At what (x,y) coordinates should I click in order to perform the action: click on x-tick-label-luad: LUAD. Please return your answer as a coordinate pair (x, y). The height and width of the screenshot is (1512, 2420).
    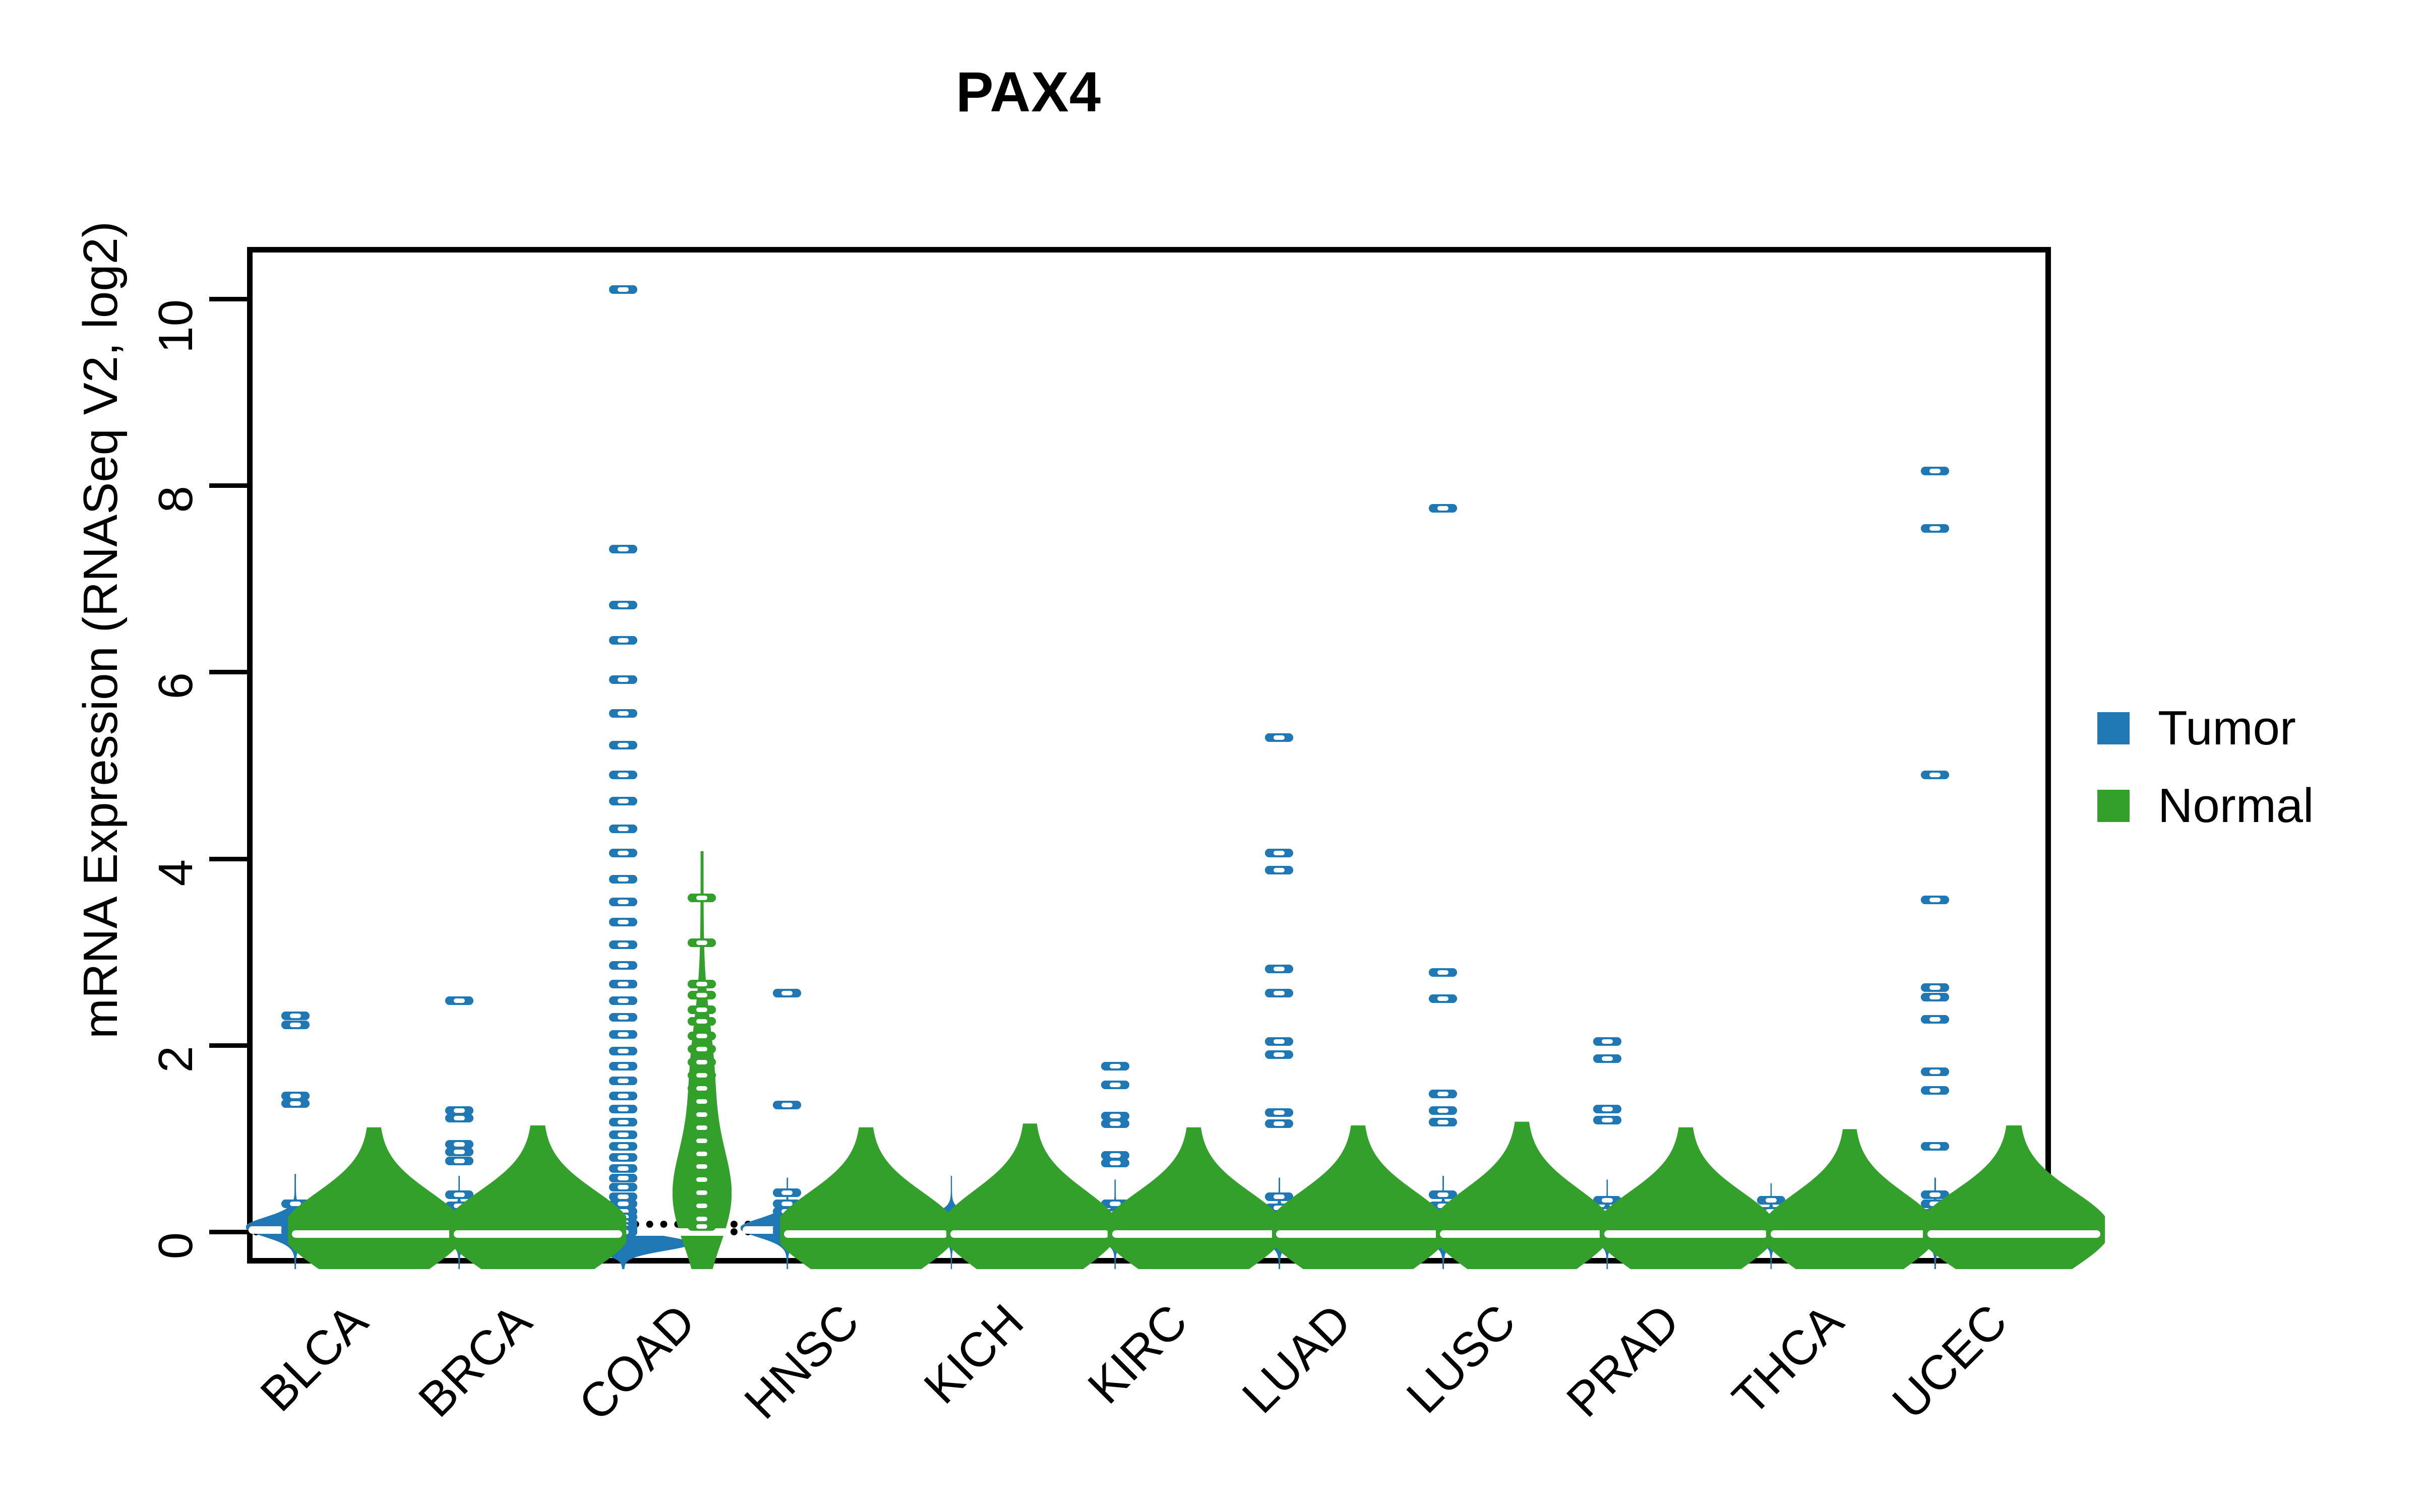
    Looking at the image, I should click on (1297, 1359).